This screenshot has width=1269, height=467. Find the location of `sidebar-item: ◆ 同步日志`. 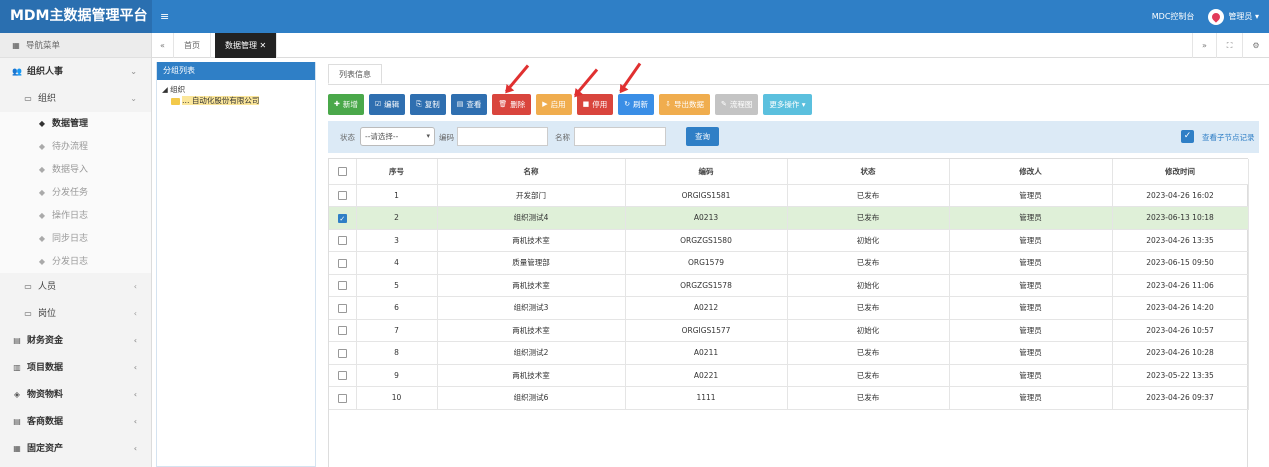

sidebar-item: ◆ 同步日志 is located at coordinates (75, 238).